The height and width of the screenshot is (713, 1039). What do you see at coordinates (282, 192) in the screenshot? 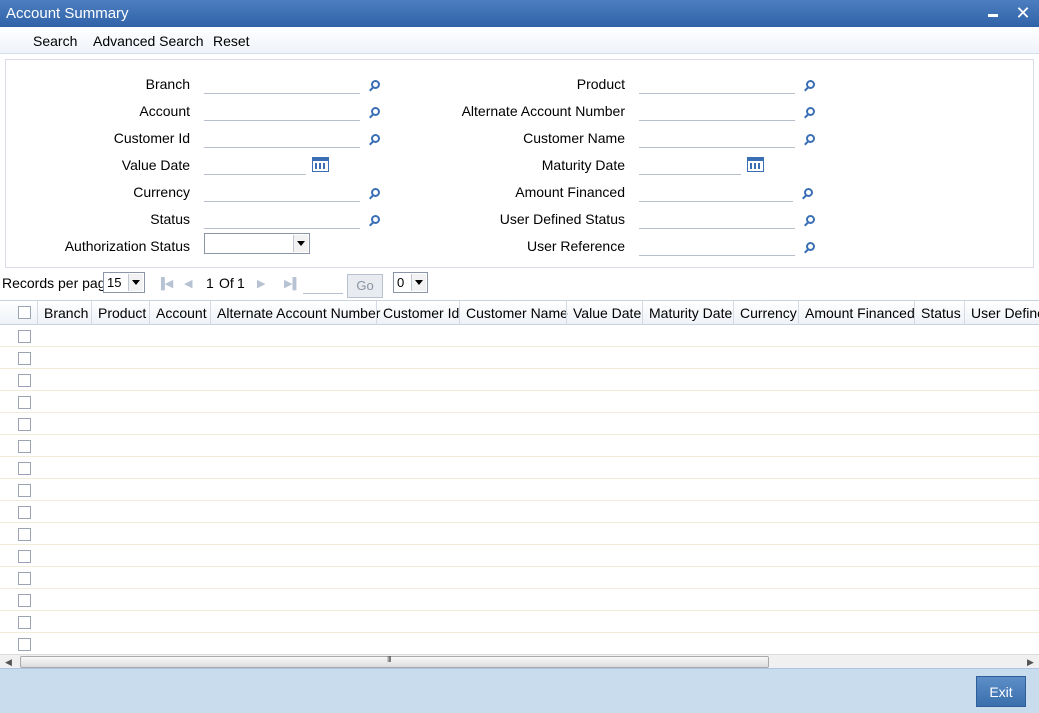
I see `currency-field` at bounding box center [282, 192].